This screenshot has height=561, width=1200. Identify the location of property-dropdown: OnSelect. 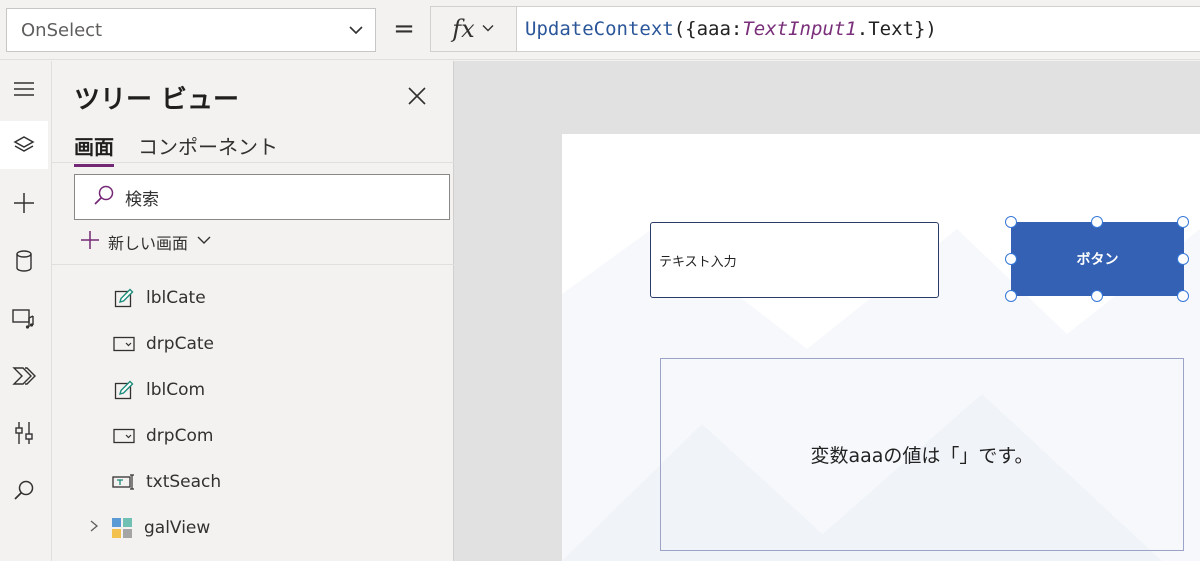
(191, 30).